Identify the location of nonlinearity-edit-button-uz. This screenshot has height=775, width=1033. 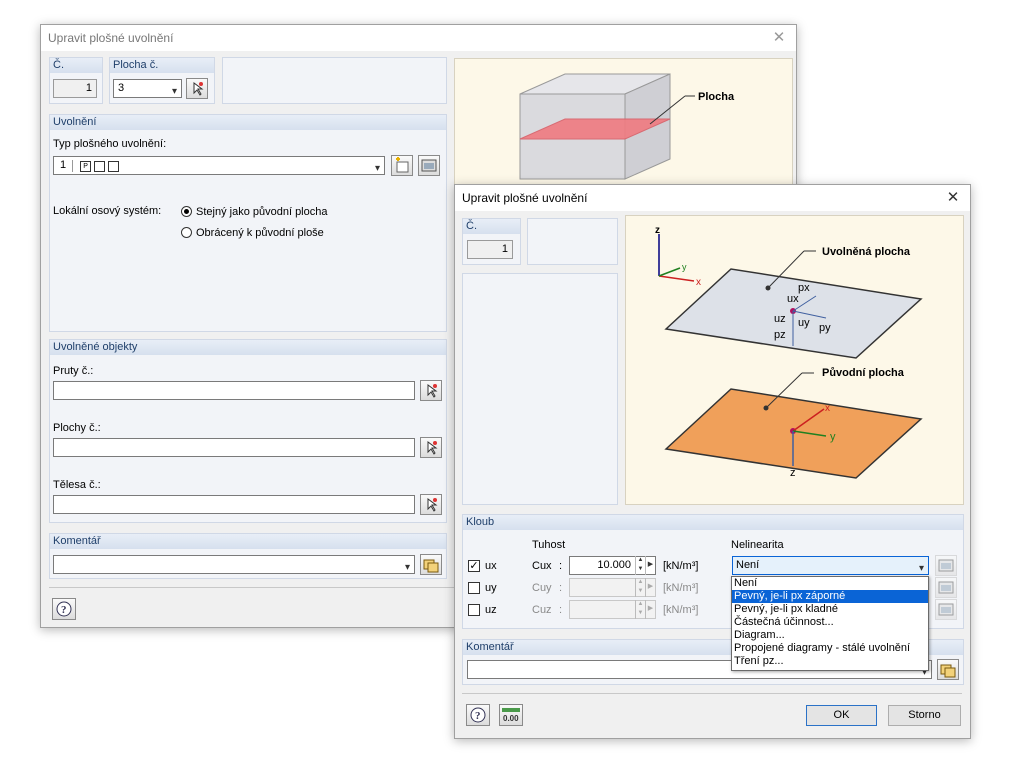
(946, 609).